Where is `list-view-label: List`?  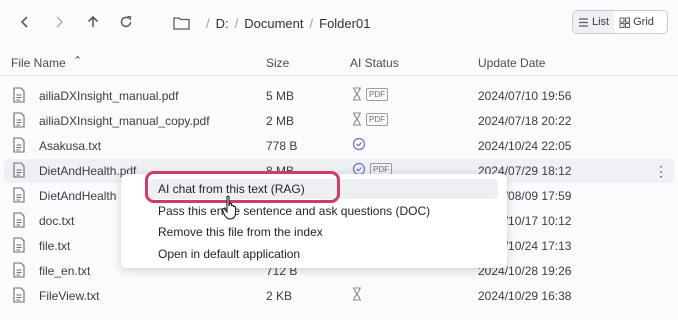
list-view-label: List is located at coordinates (601, 22).